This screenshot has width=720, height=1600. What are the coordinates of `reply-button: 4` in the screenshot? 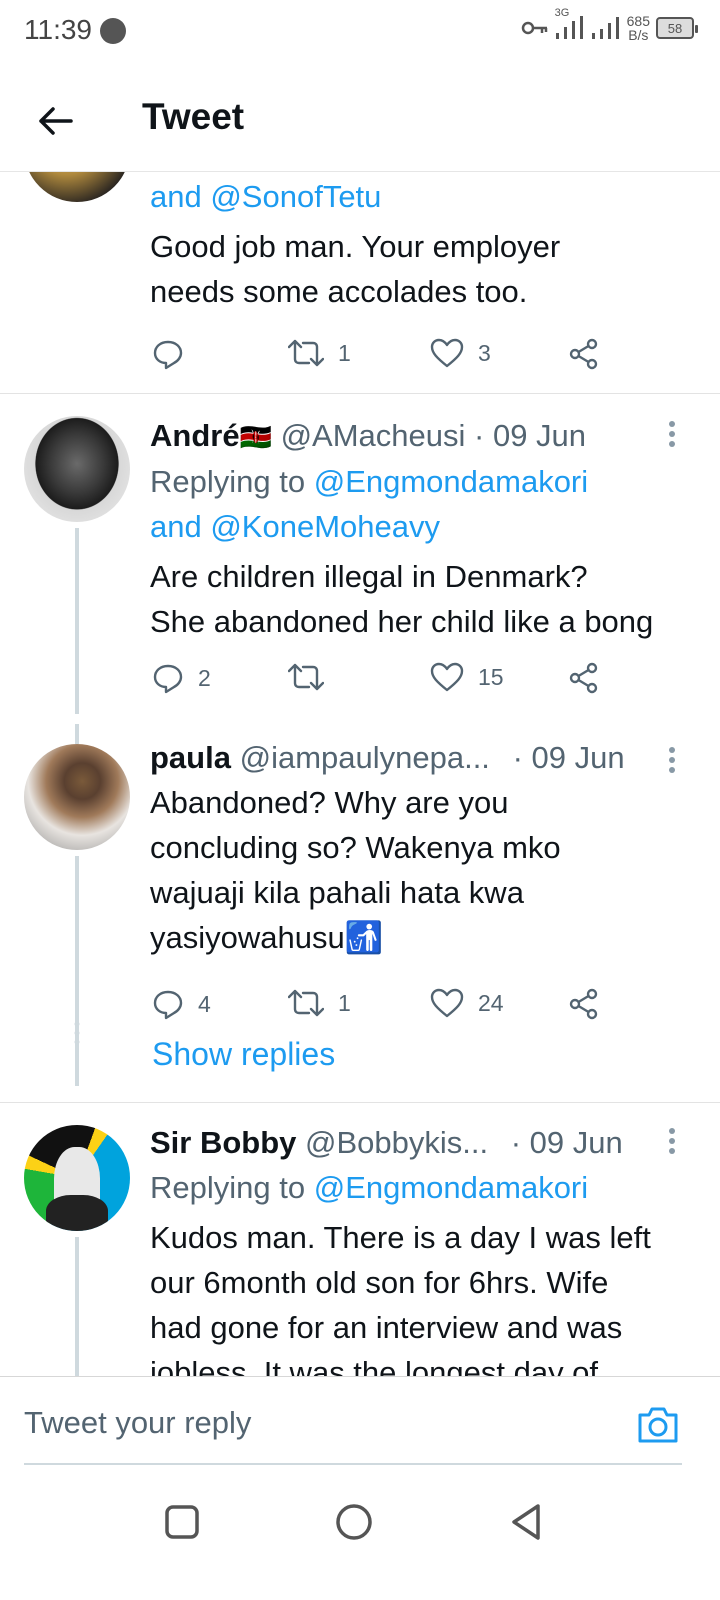 It's located at (181, 1004).